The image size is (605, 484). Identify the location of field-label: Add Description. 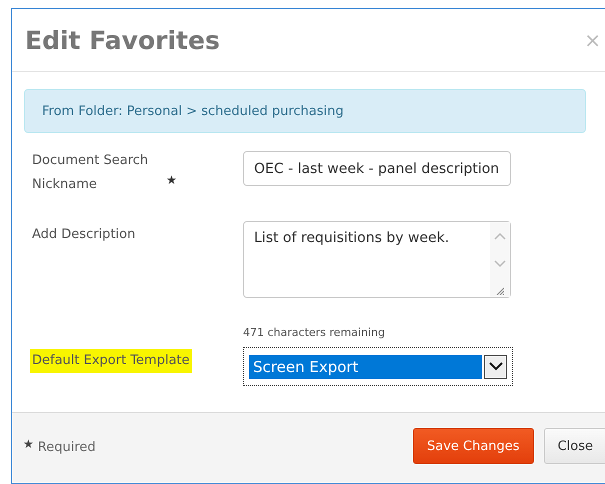
(84, 235).